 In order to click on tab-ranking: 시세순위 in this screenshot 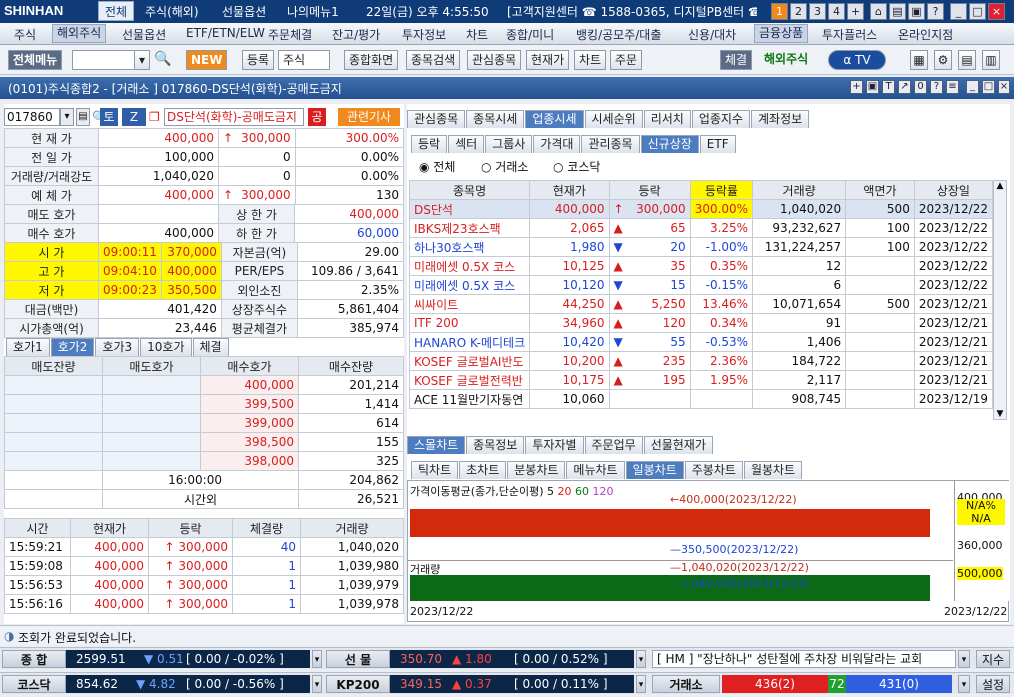, I will do `click(613, 119)`.